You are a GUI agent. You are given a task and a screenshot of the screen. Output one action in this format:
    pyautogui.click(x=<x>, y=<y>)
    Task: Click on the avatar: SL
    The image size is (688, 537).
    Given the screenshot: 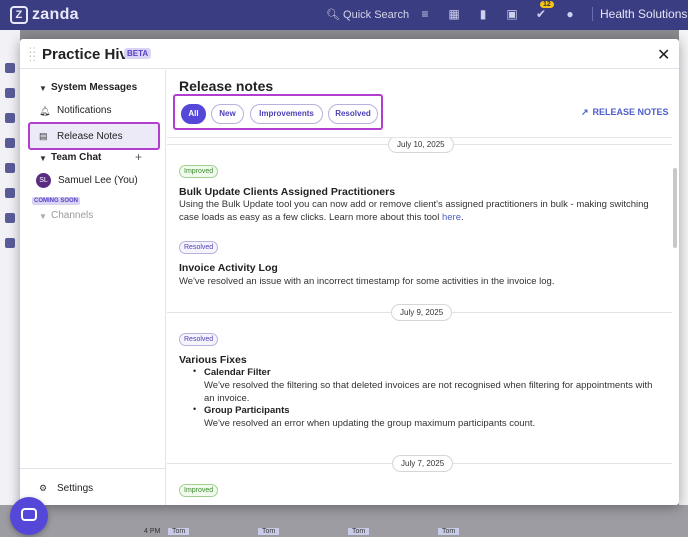 What is the action you would take?
    pyautogui.click(x=43, y=180)
    